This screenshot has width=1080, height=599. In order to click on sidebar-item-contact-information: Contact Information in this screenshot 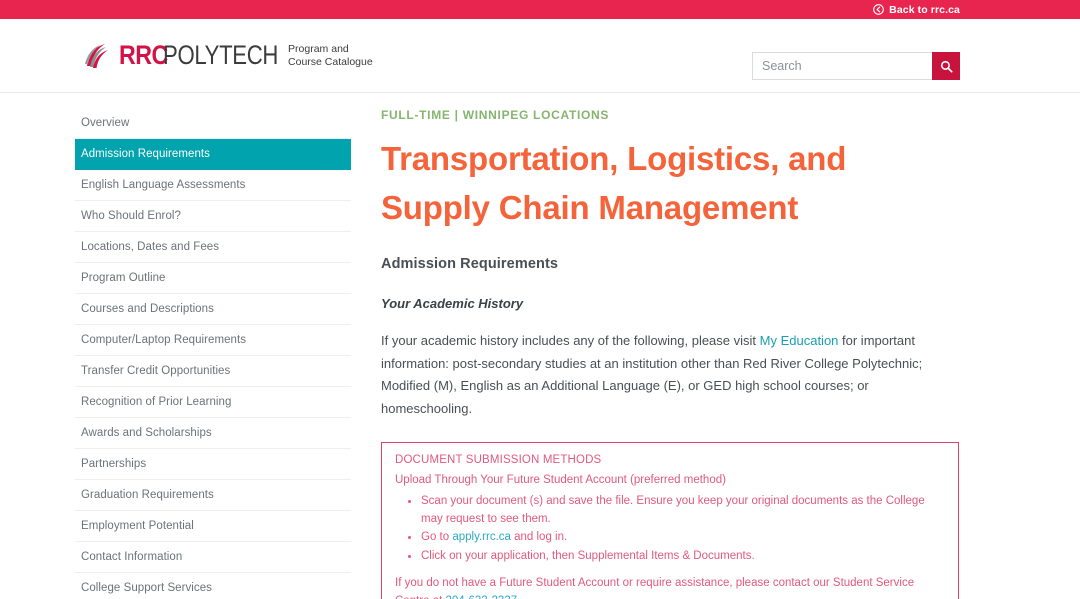, I will do `click(213, 557)`.